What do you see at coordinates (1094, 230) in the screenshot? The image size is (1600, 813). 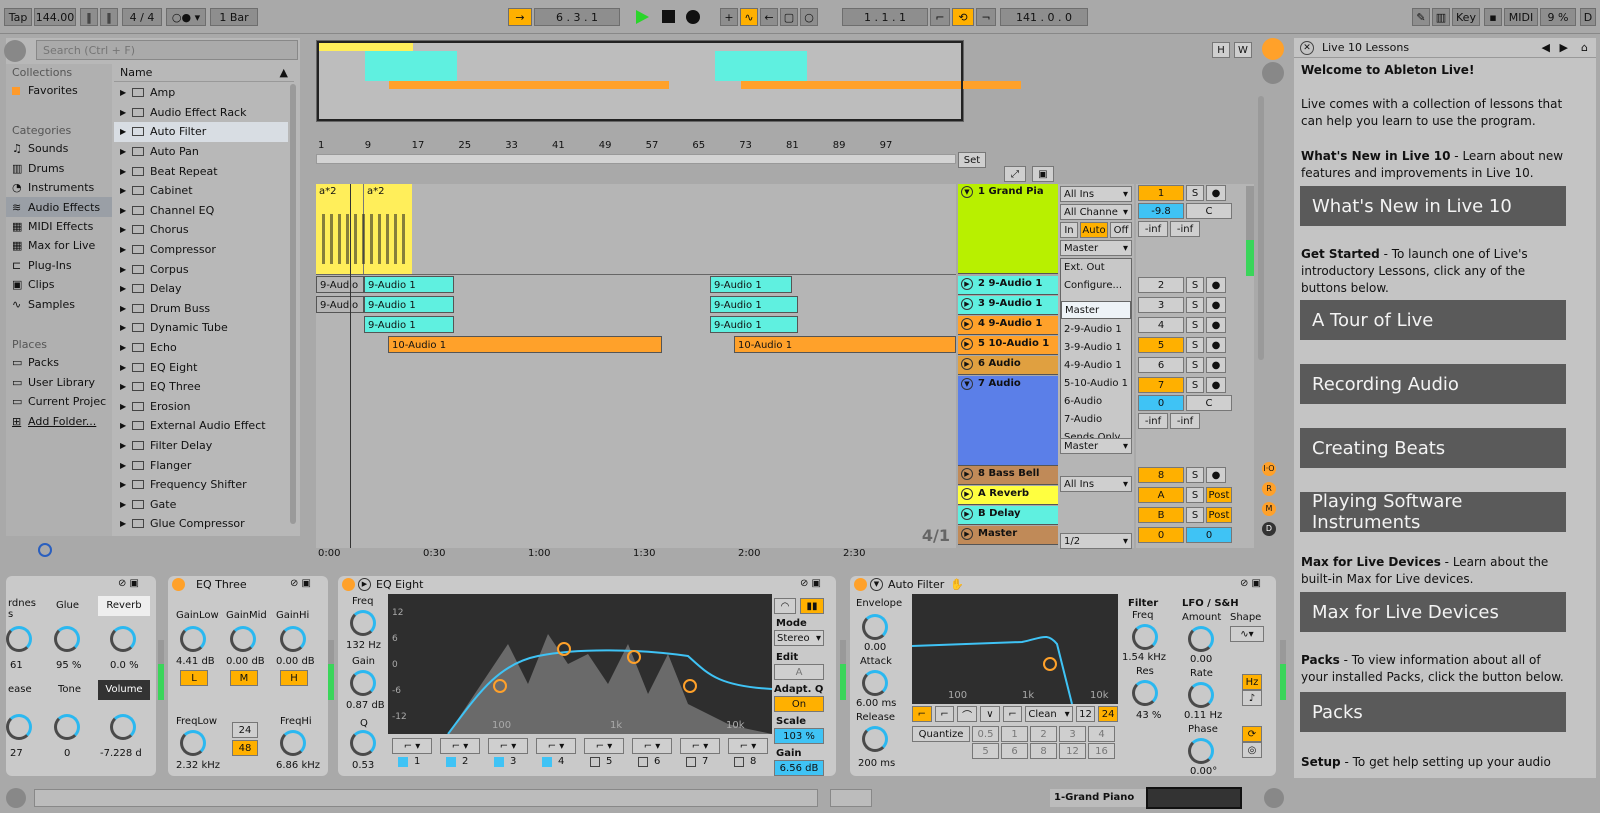 I see `monitor-auto-button: Auto` at bounding box center [1094, 230].